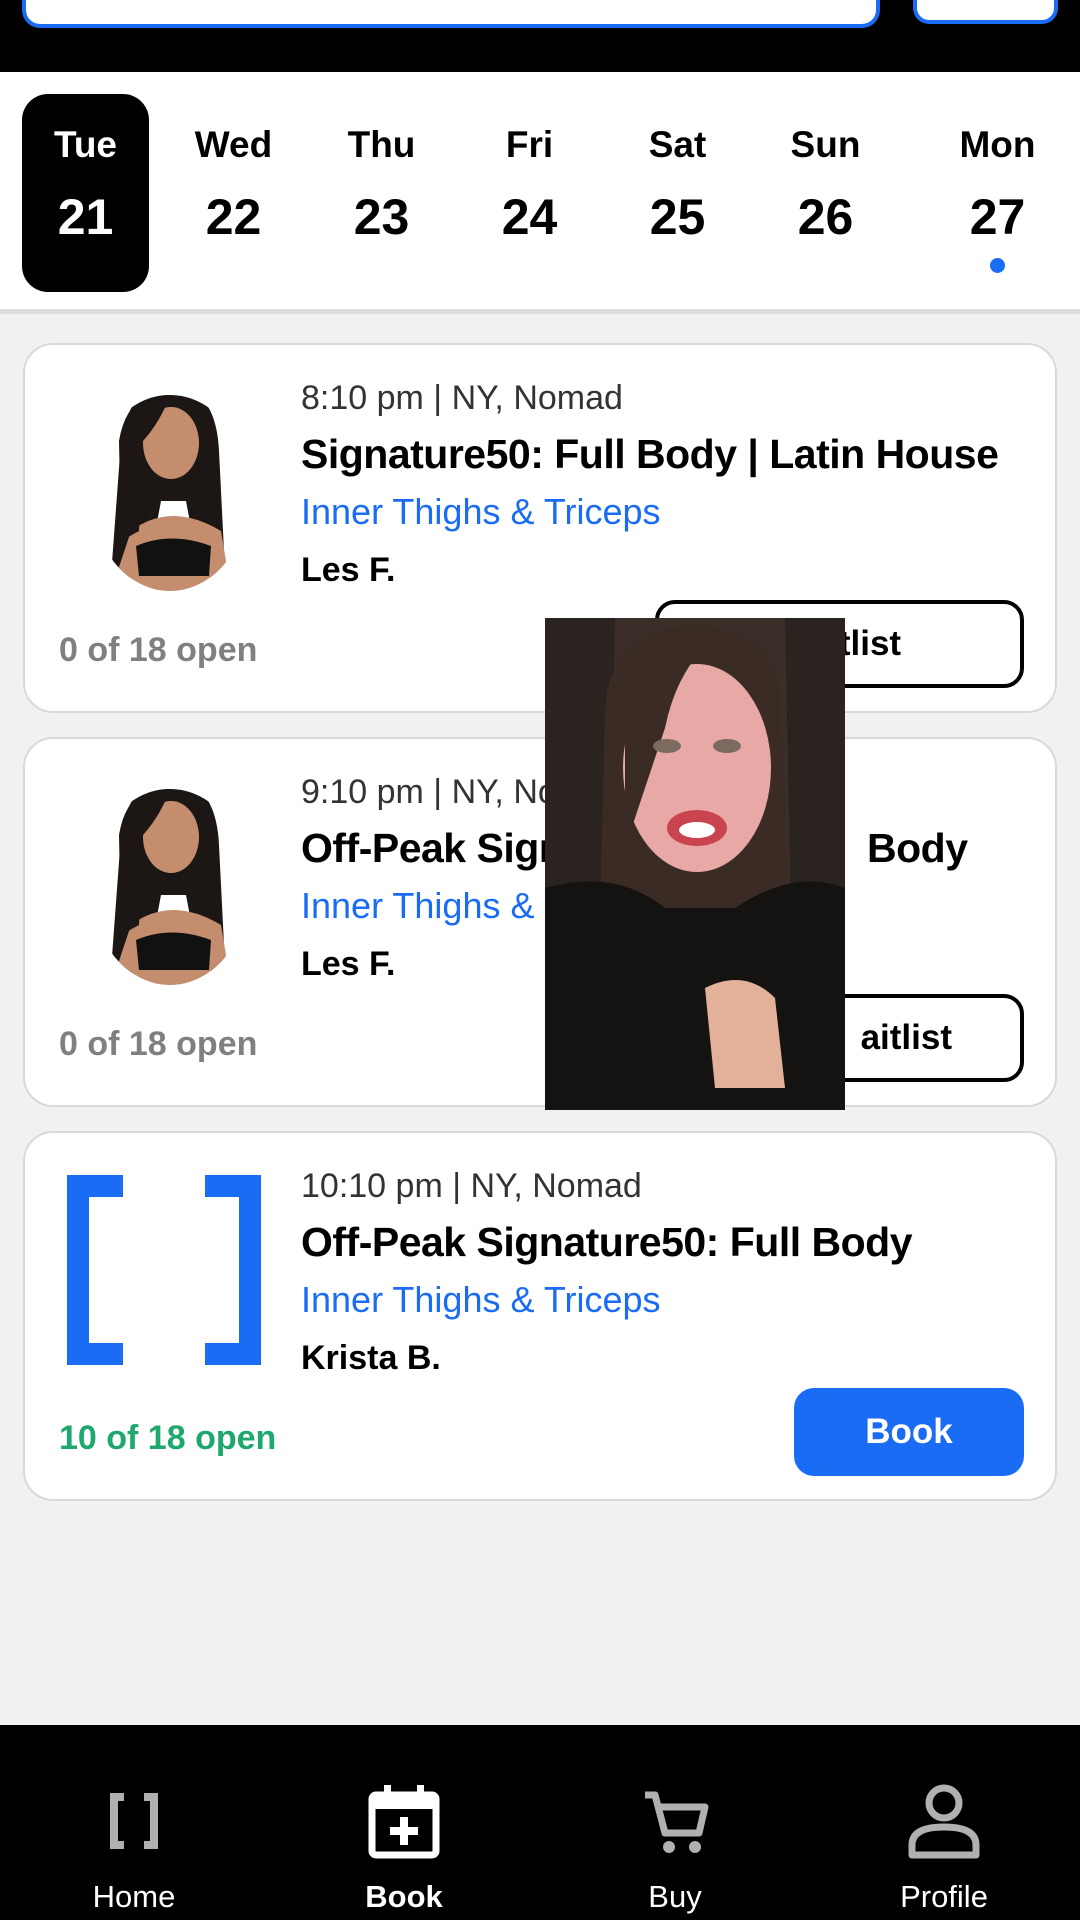 Image resolution: width=1080 pixels, height=1920 pixels. Describe the element at coordinates (418, 905) in the screenshot. I see `class-focus: Inner Thighs &` at that location.